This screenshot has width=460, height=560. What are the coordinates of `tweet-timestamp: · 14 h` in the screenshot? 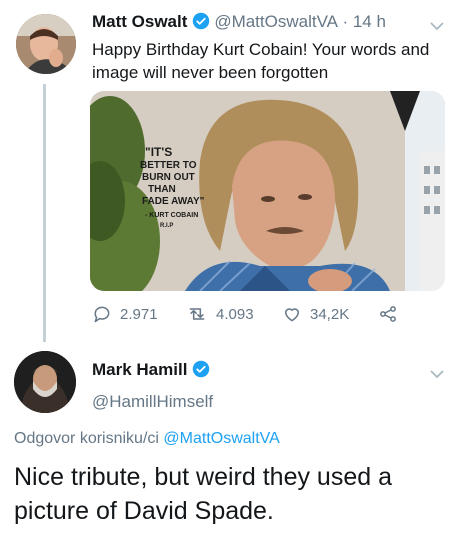 It's located at (363, 21).